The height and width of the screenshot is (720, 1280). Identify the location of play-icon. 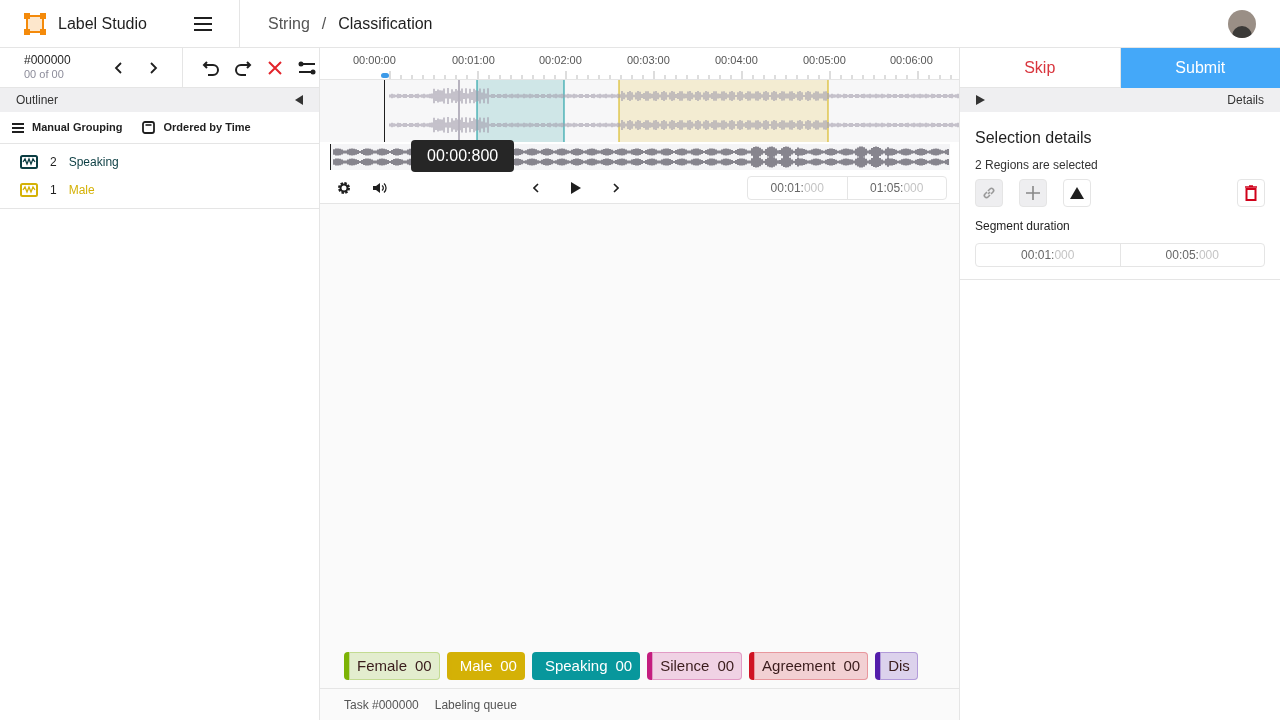
(576, 187).